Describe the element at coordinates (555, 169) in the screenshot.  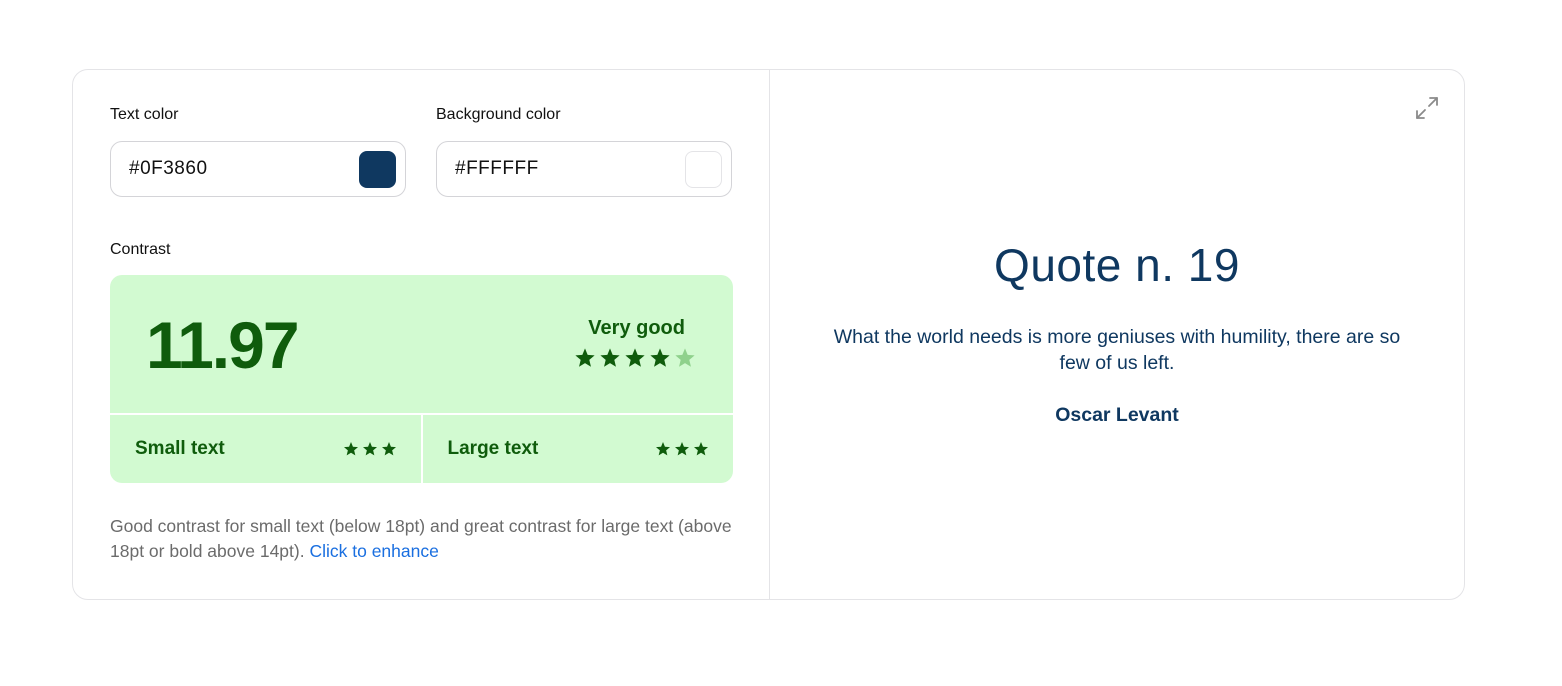
I see `background-color-input` at that location.